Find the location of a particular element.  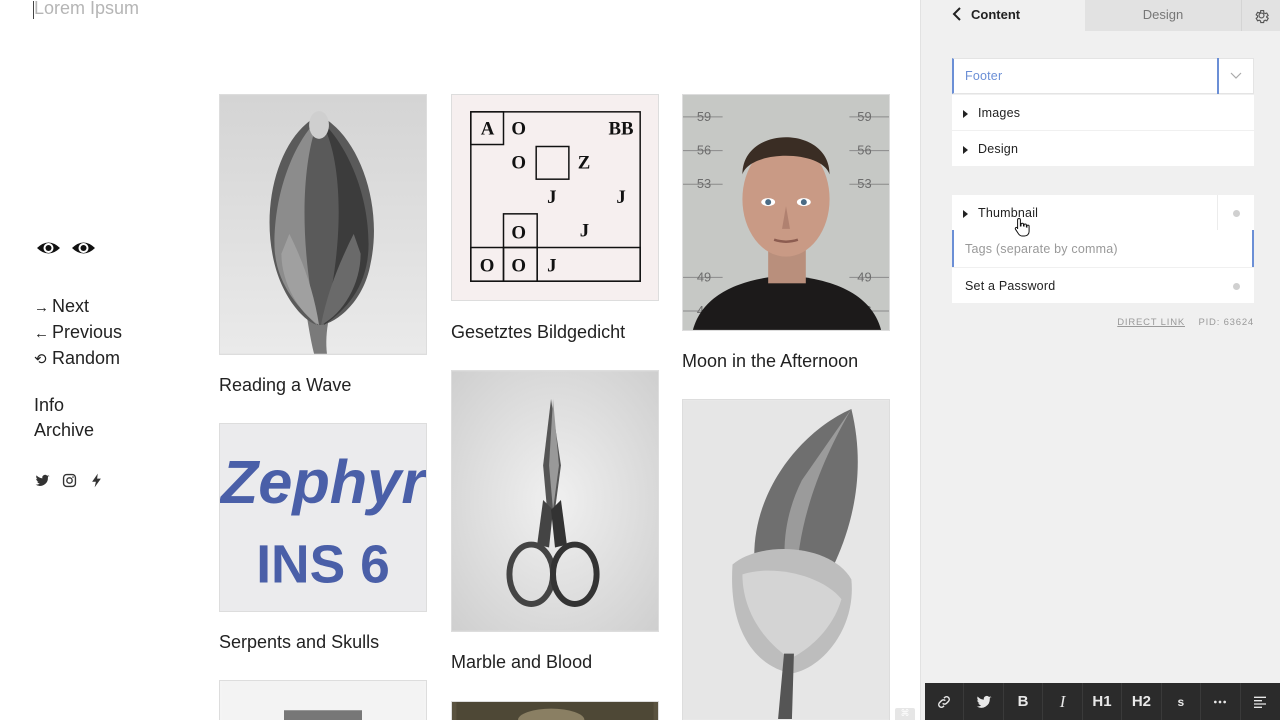

bolt-icon is located at coordinates (96, 480).